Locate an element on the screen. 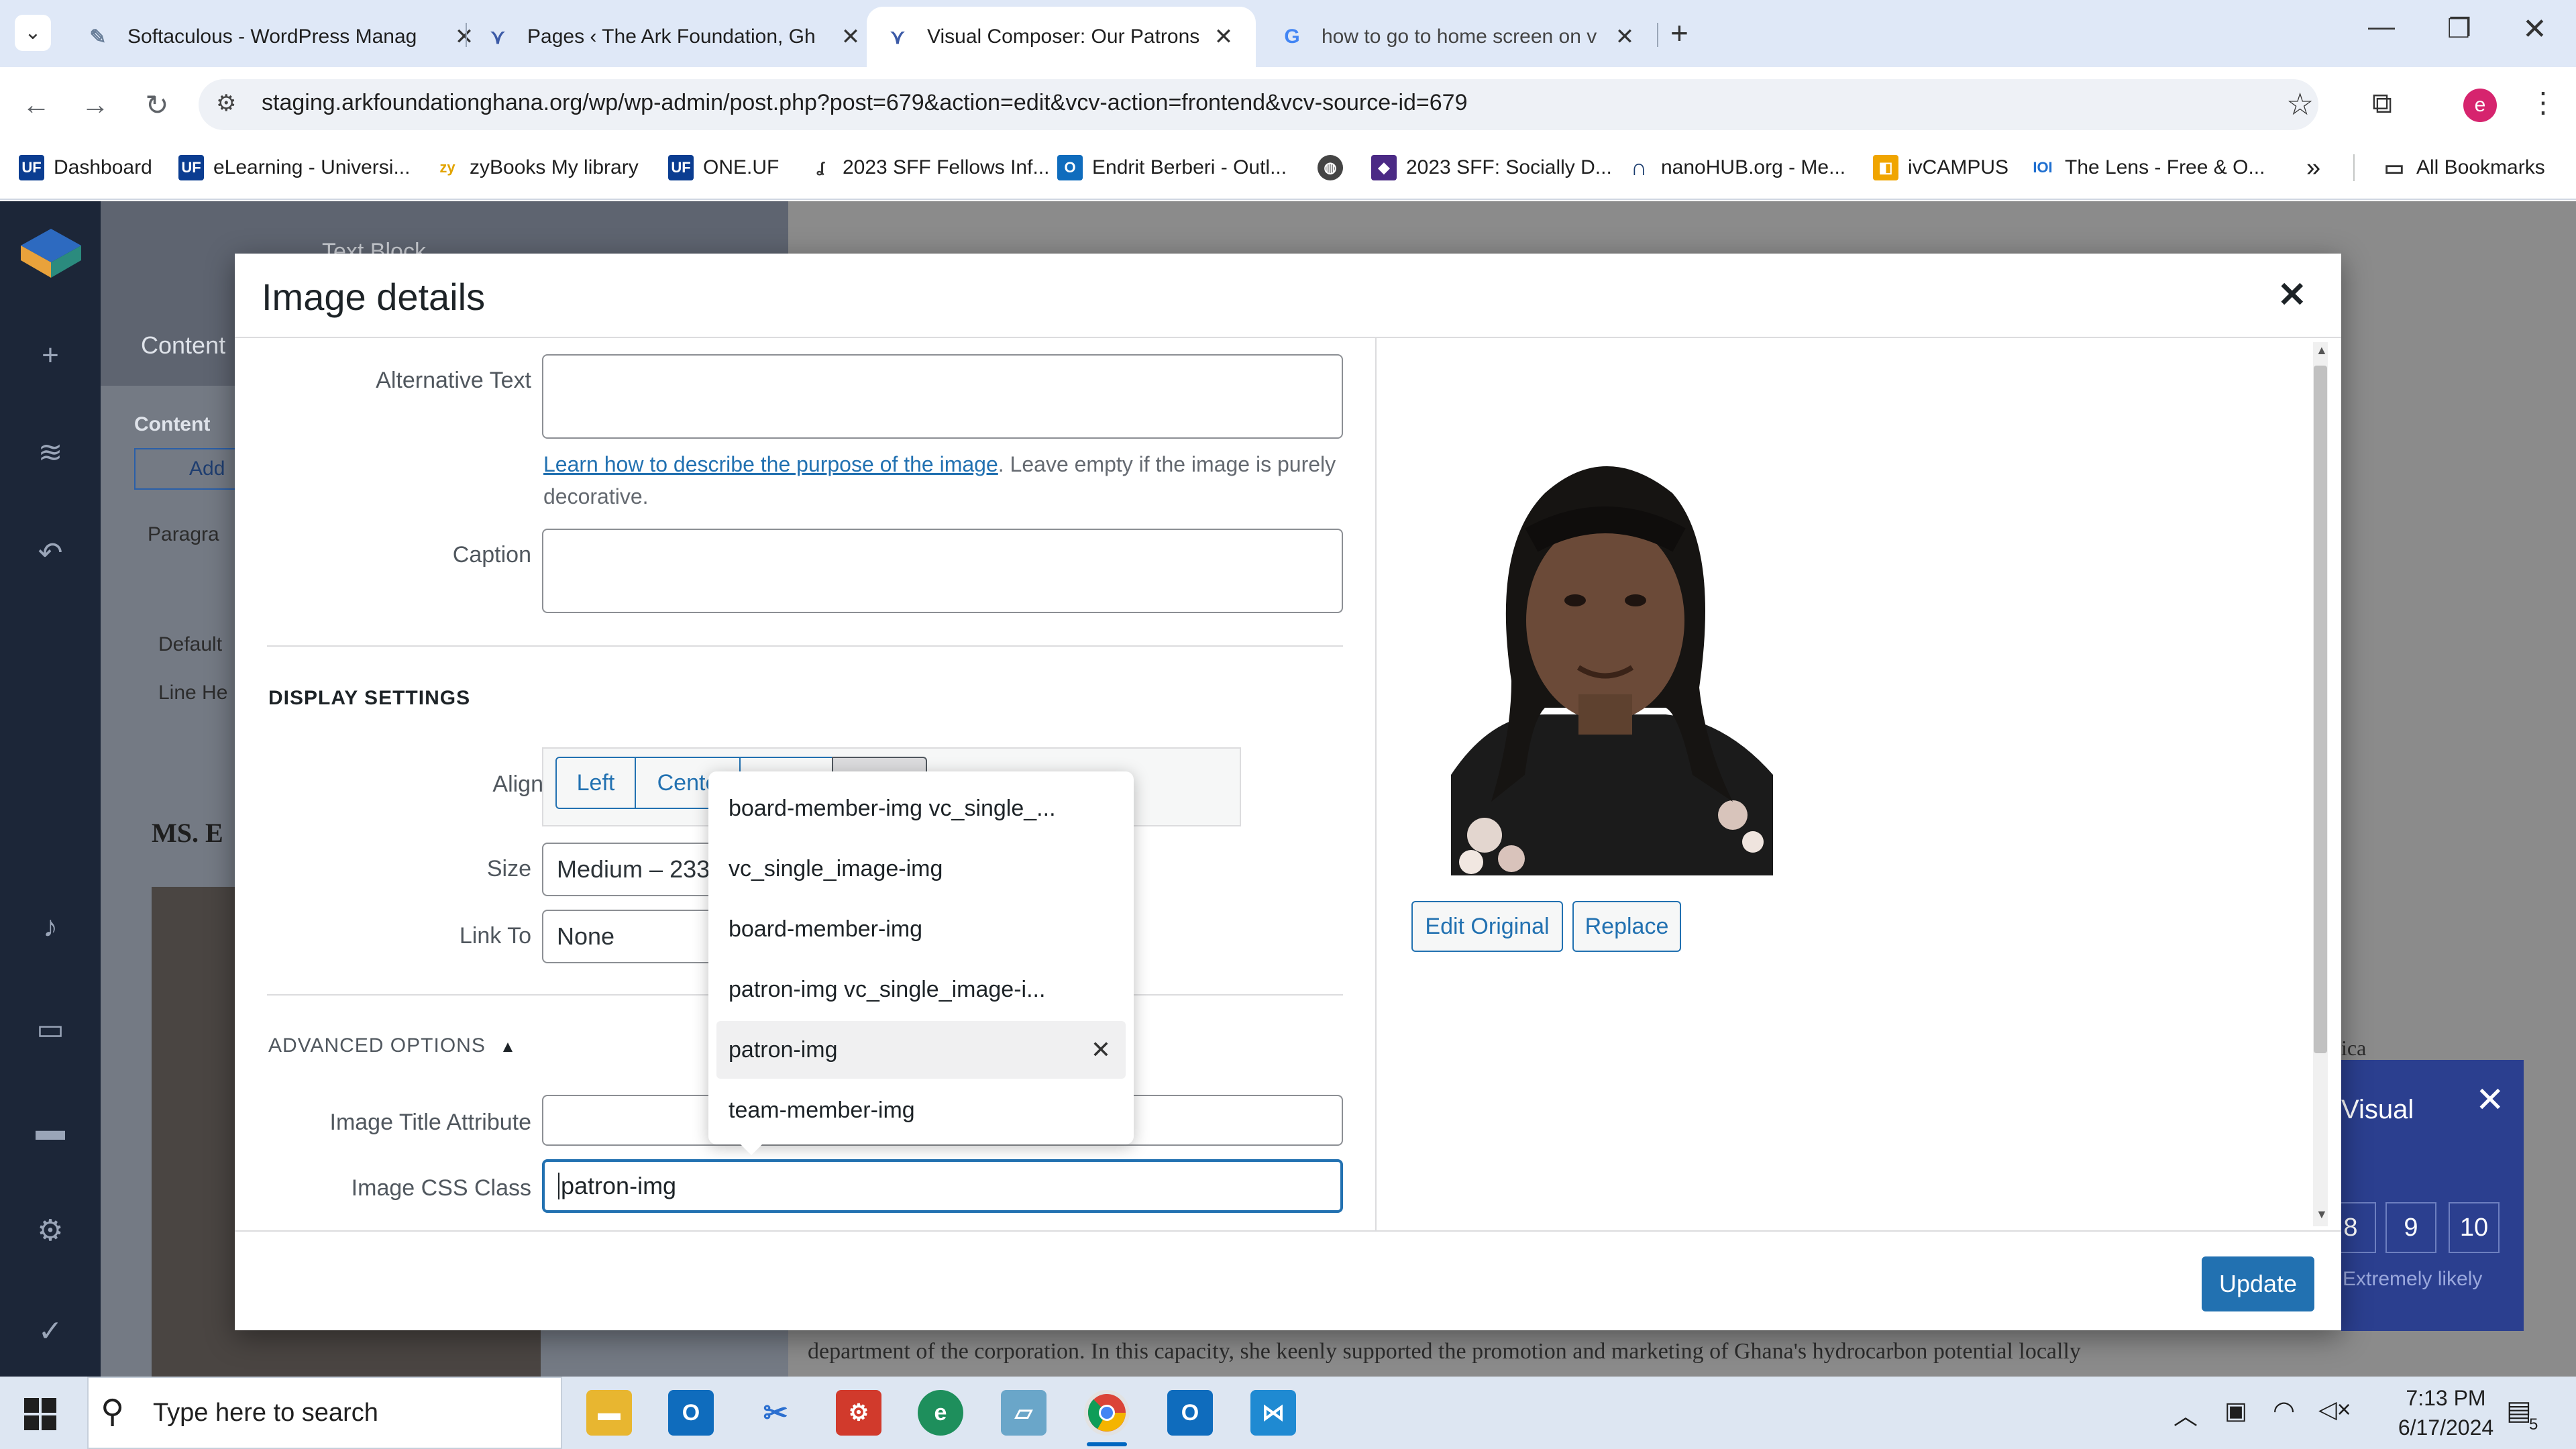 The height and width of the screenshot is (1449, 2576). window-close-button: ✕ is located at coordinates (2534, 29).